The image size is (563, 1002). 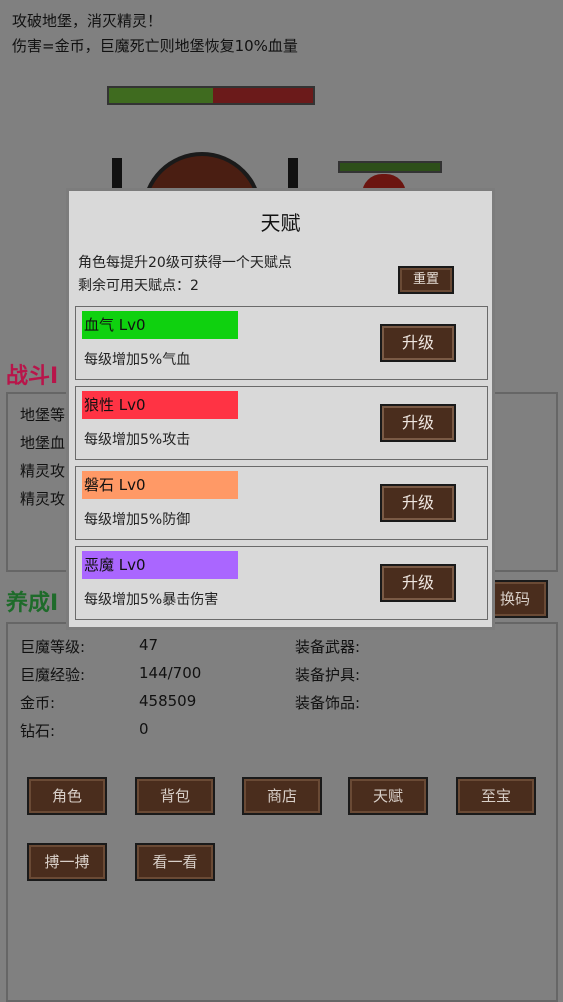 I want to click on castle-hp-bar, so click(x=211, y=95).